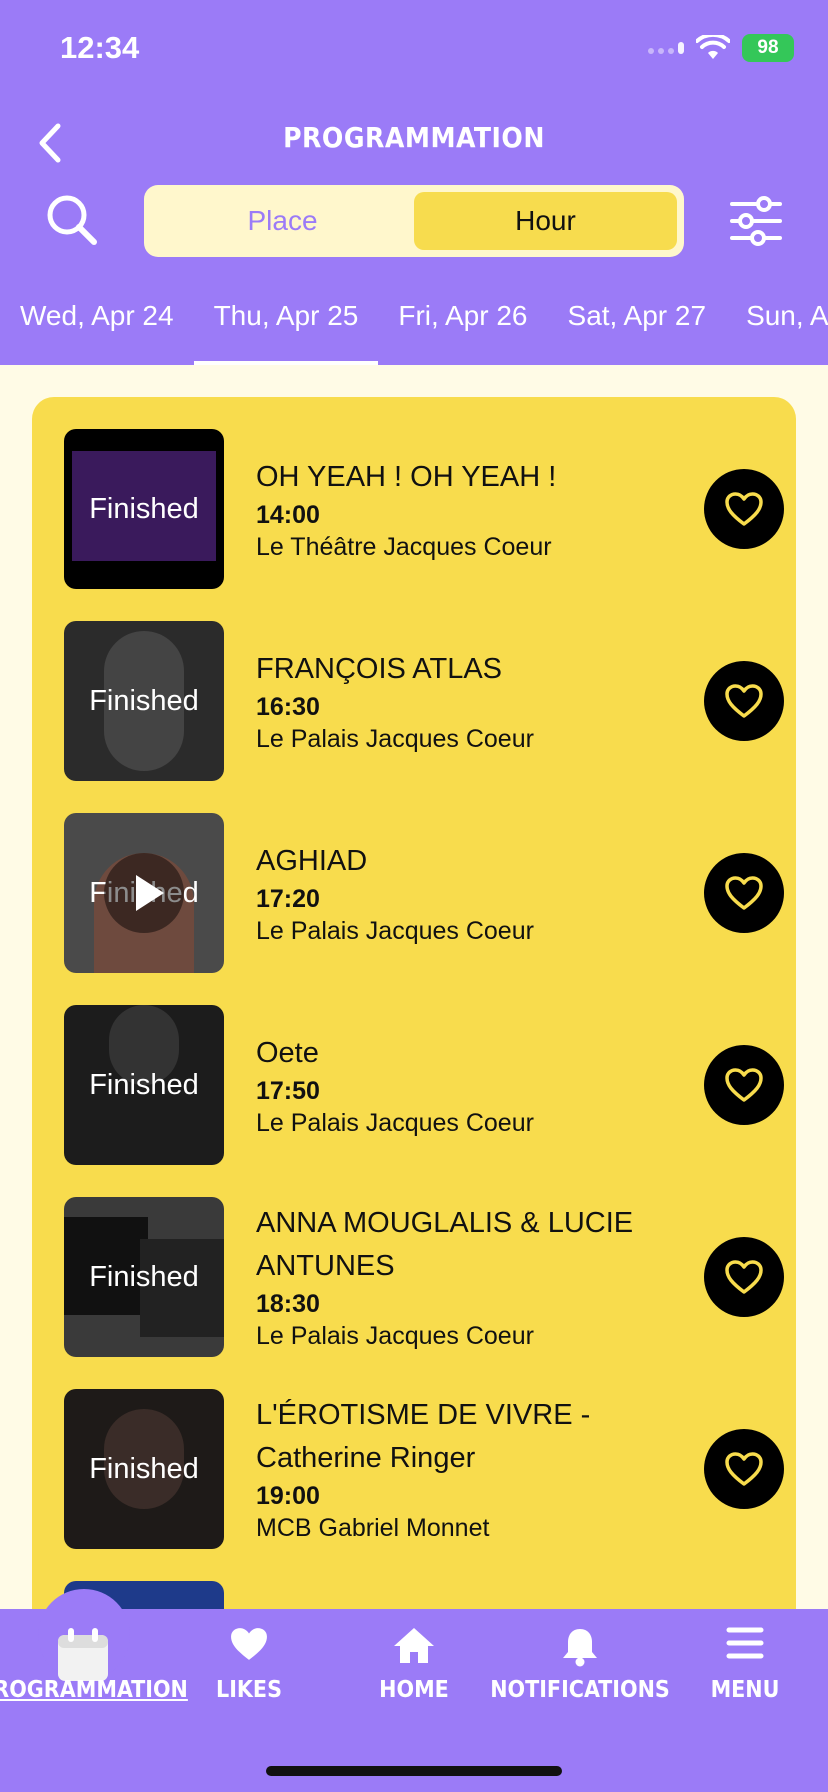  Describe the element at coordinates (666, 48) in the screenshot. I see `cellular-signal-icon` at that location.